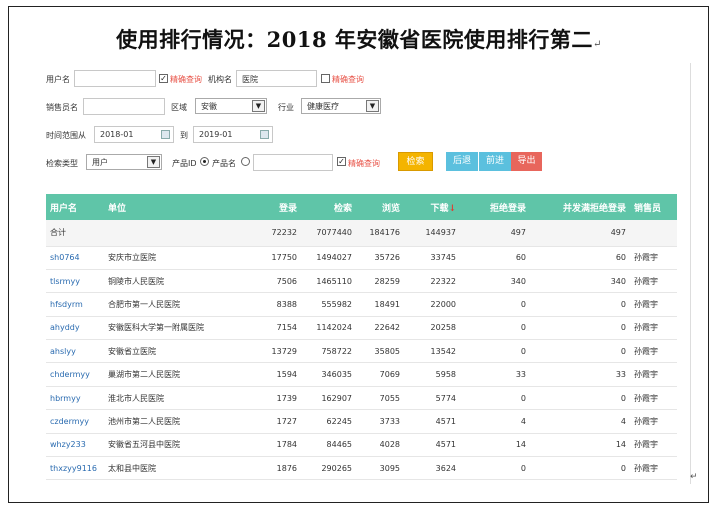 This screenshot has width=718, height=510. What do you see at coordinates (134, 134) in the screenshot?
I see `date-from-input: 2018-01` at bounding box center [134, 134].